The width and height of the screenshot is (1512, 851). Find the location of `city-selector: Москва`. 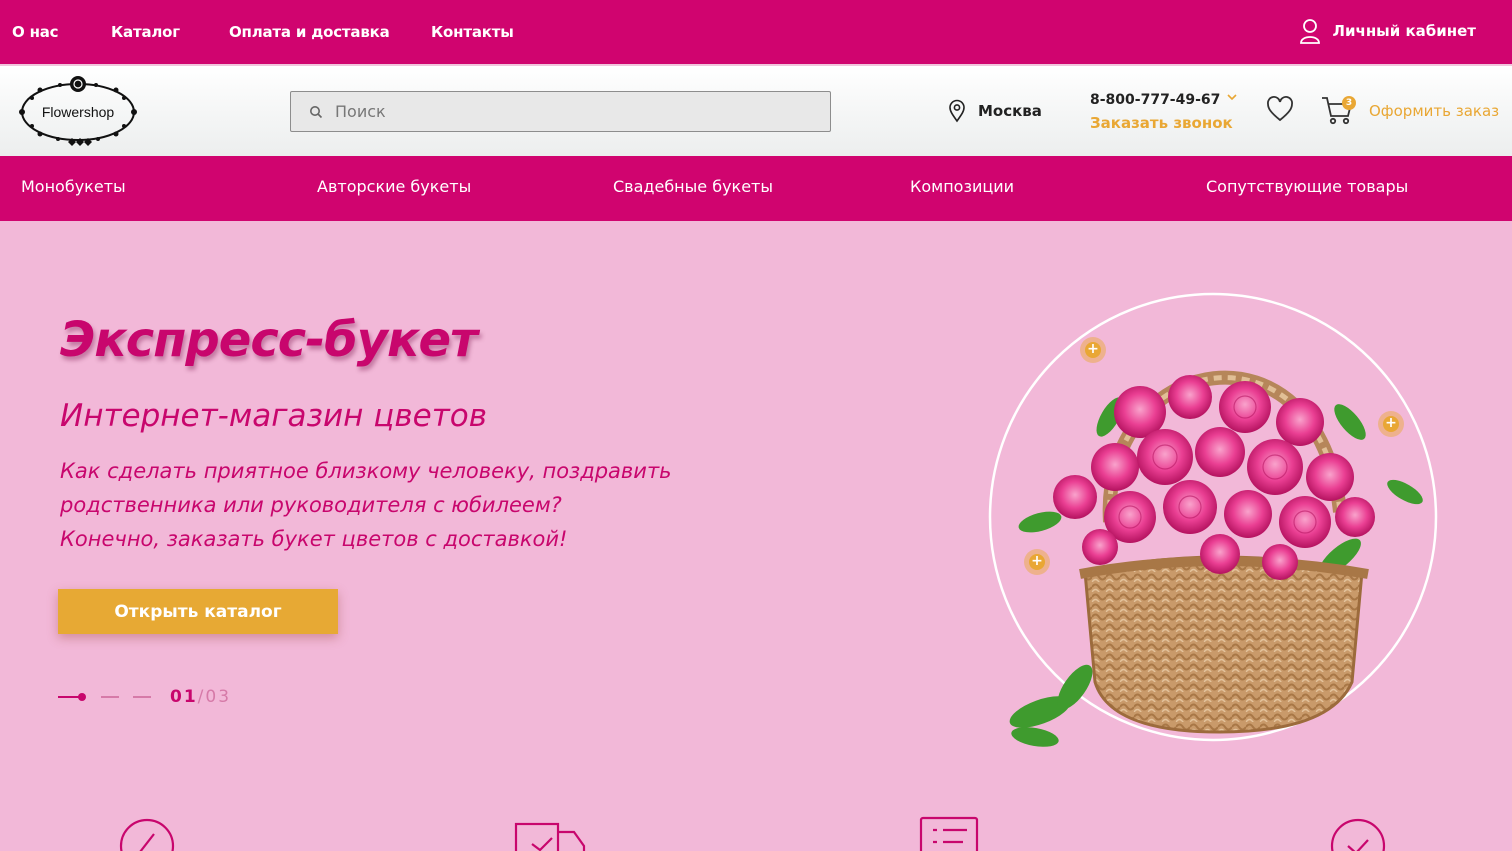

city-selector: Москва is located at coordinates (995, 111).